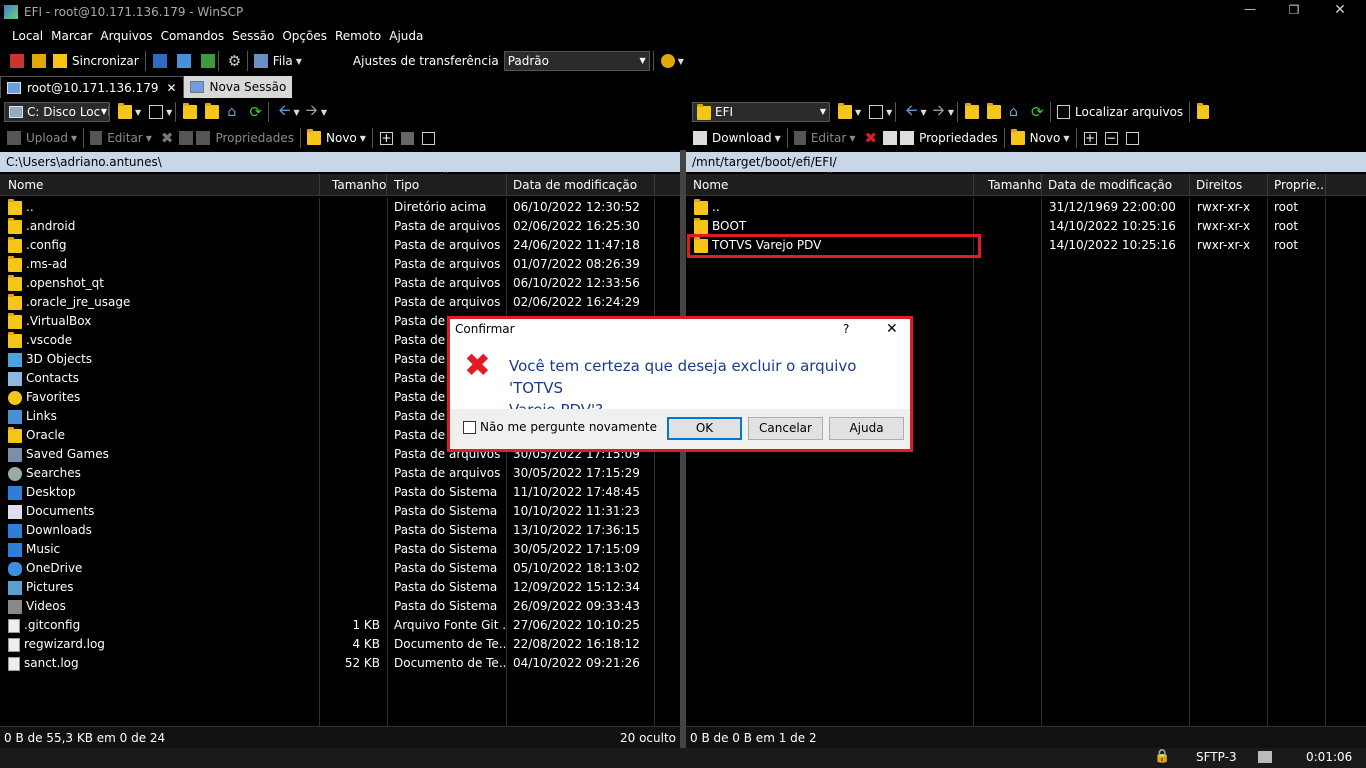 The width and height of the screenshot is (1366, 768). Describe the element at coordinates (1120, 112) in the screenshot. I see `find-files-button: Localizar arquivos` at that location.